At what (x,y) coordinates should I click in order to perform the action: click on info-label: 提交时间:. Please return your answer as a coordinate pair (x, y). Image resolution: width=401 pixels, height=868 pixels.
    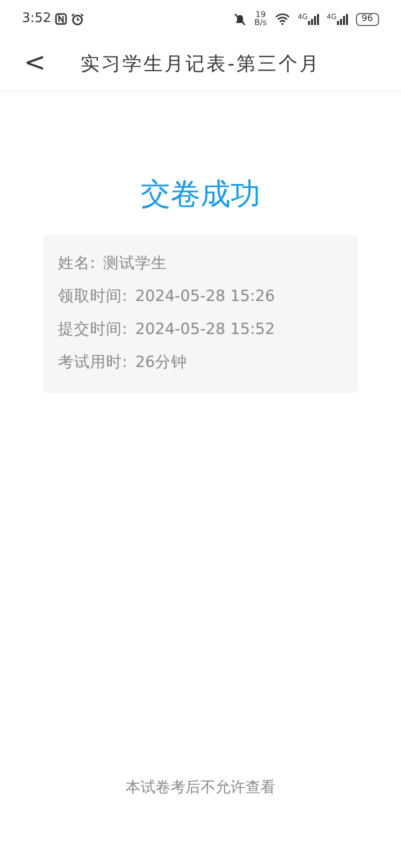
    Looking at the image, I should click on (93, 329).